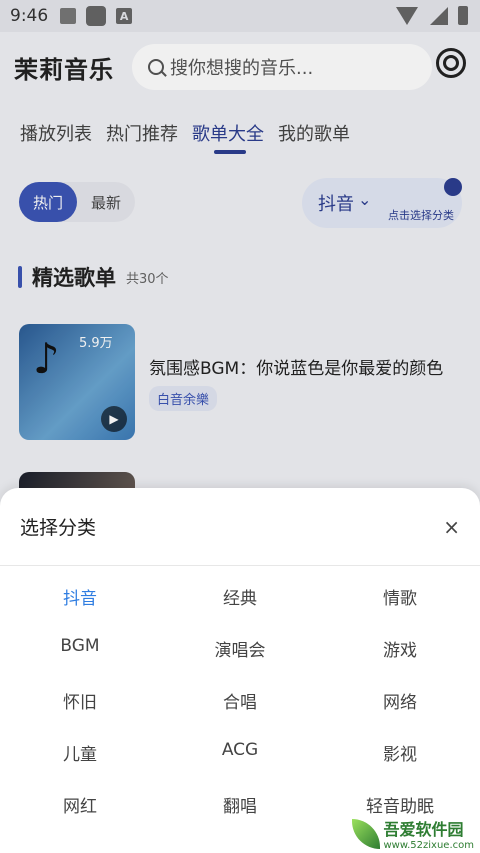 The image size is (480, 853). What do you see at coordinates (29, 16) in the screenshot?
I see `status-time: 9:46` at bounding box center [29, 16].